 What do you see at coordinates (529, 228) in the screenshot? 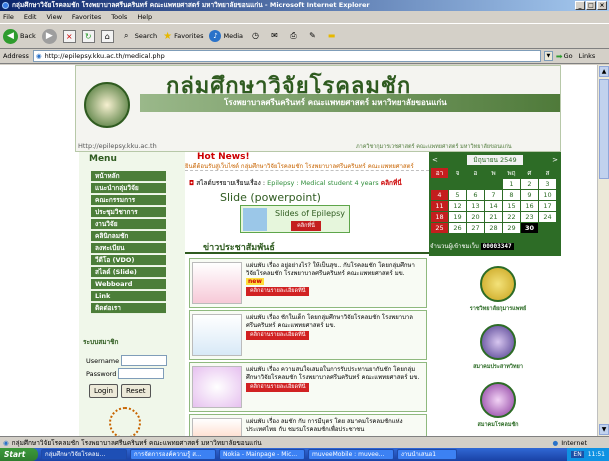
I see `calendar-day: 30` at bounding box center [529, 228].